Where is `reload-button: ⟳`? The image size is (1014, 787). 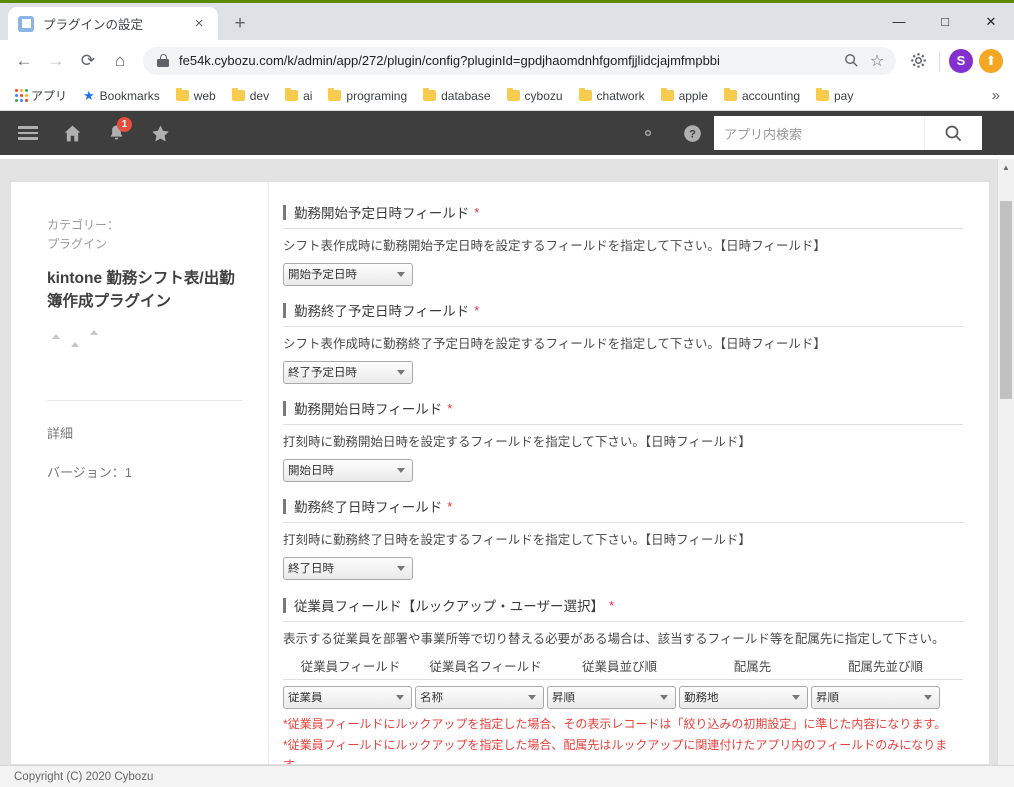 reload-button: ⟳ is located at coordinates (88, 61).